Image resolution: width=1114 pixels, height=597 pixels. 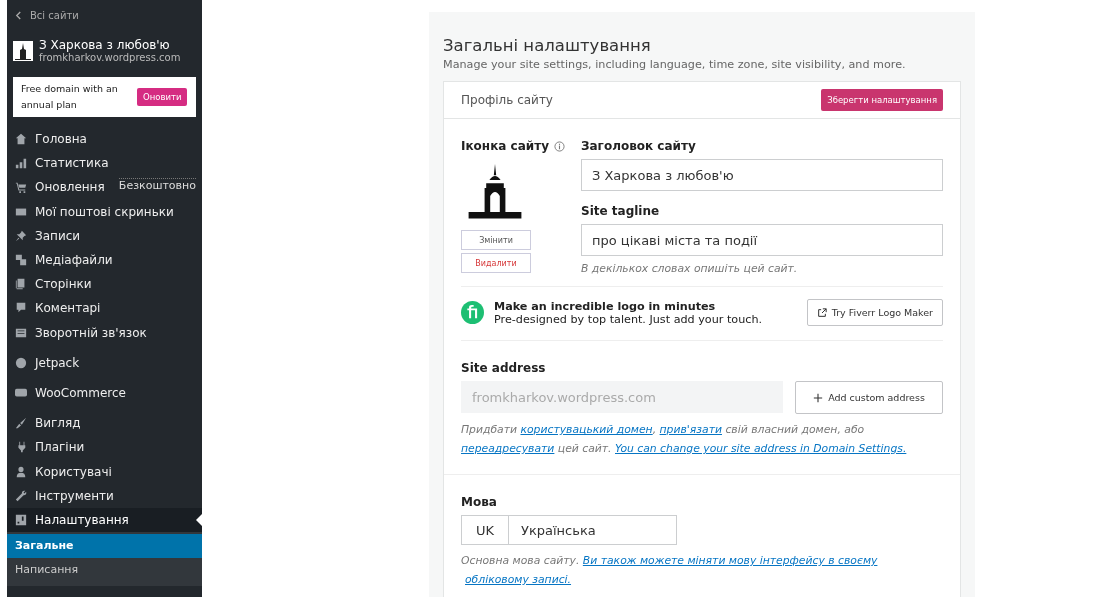 I want to click on help-link: прив'язати, so click(x=690, y=429).